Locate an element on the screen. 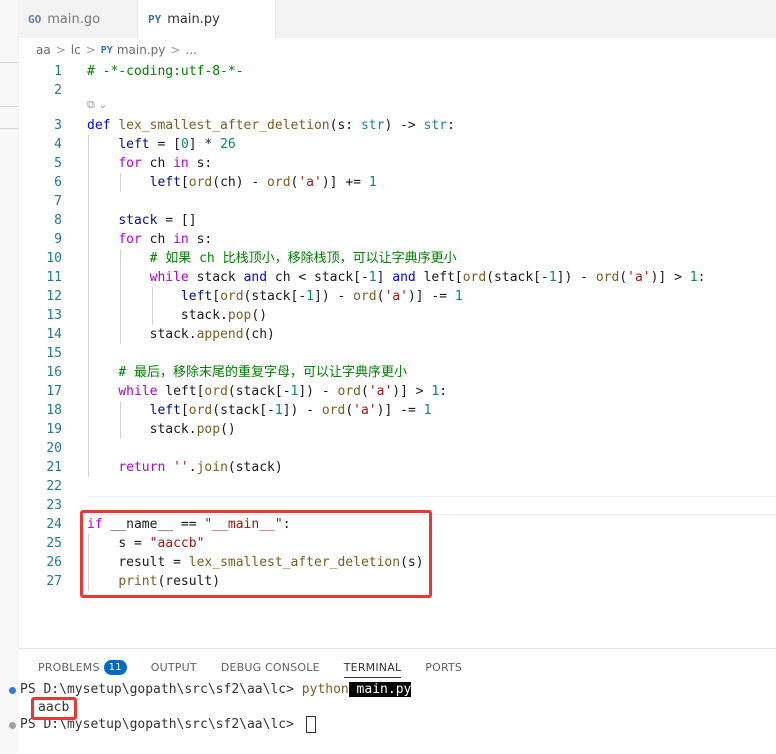  code-line-5: for ch in s: is located at coordinates (149, 163).